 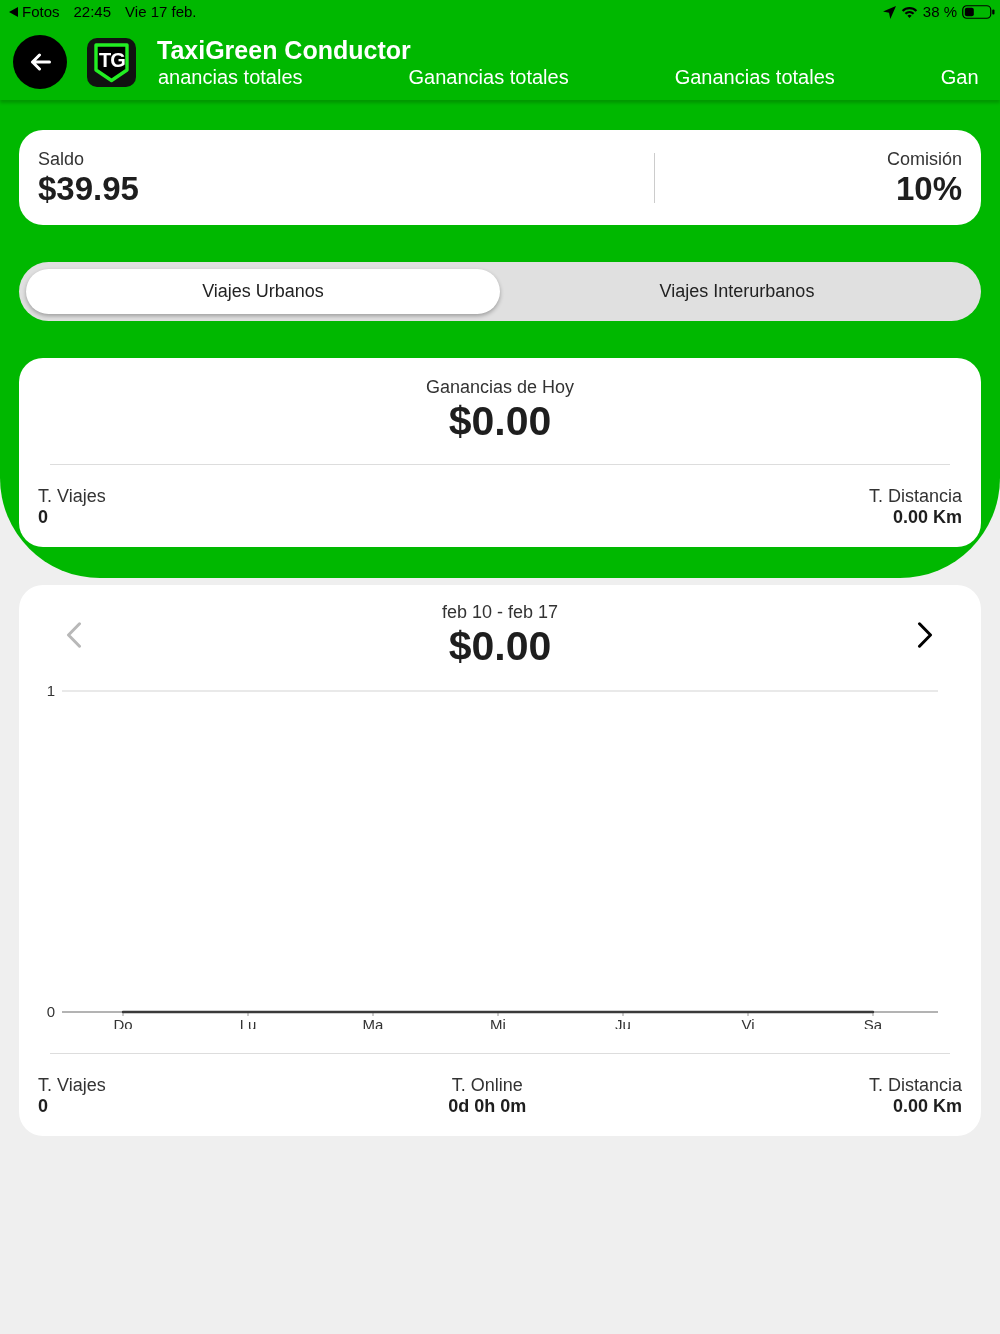 What do you see at coordinates (487, 1085) in the screenshot?
I see `stat-label: T. Online` at bounding box center [487, 1085].